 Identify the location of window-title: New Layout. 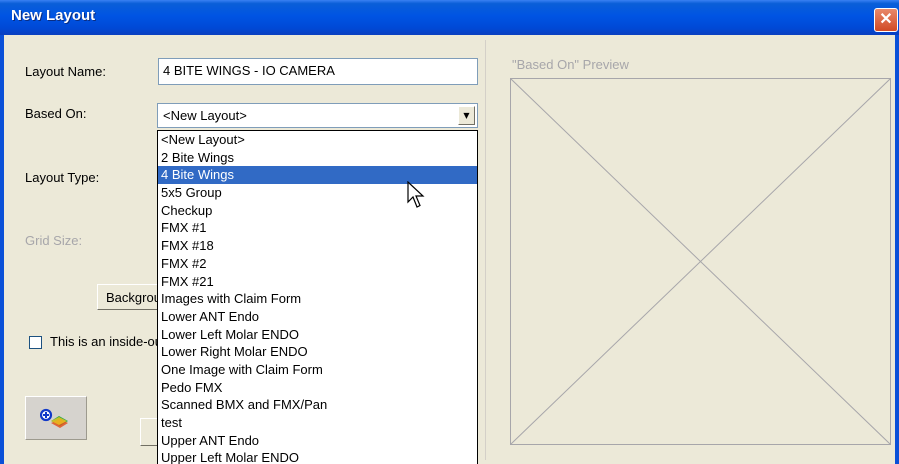
(53, 15).